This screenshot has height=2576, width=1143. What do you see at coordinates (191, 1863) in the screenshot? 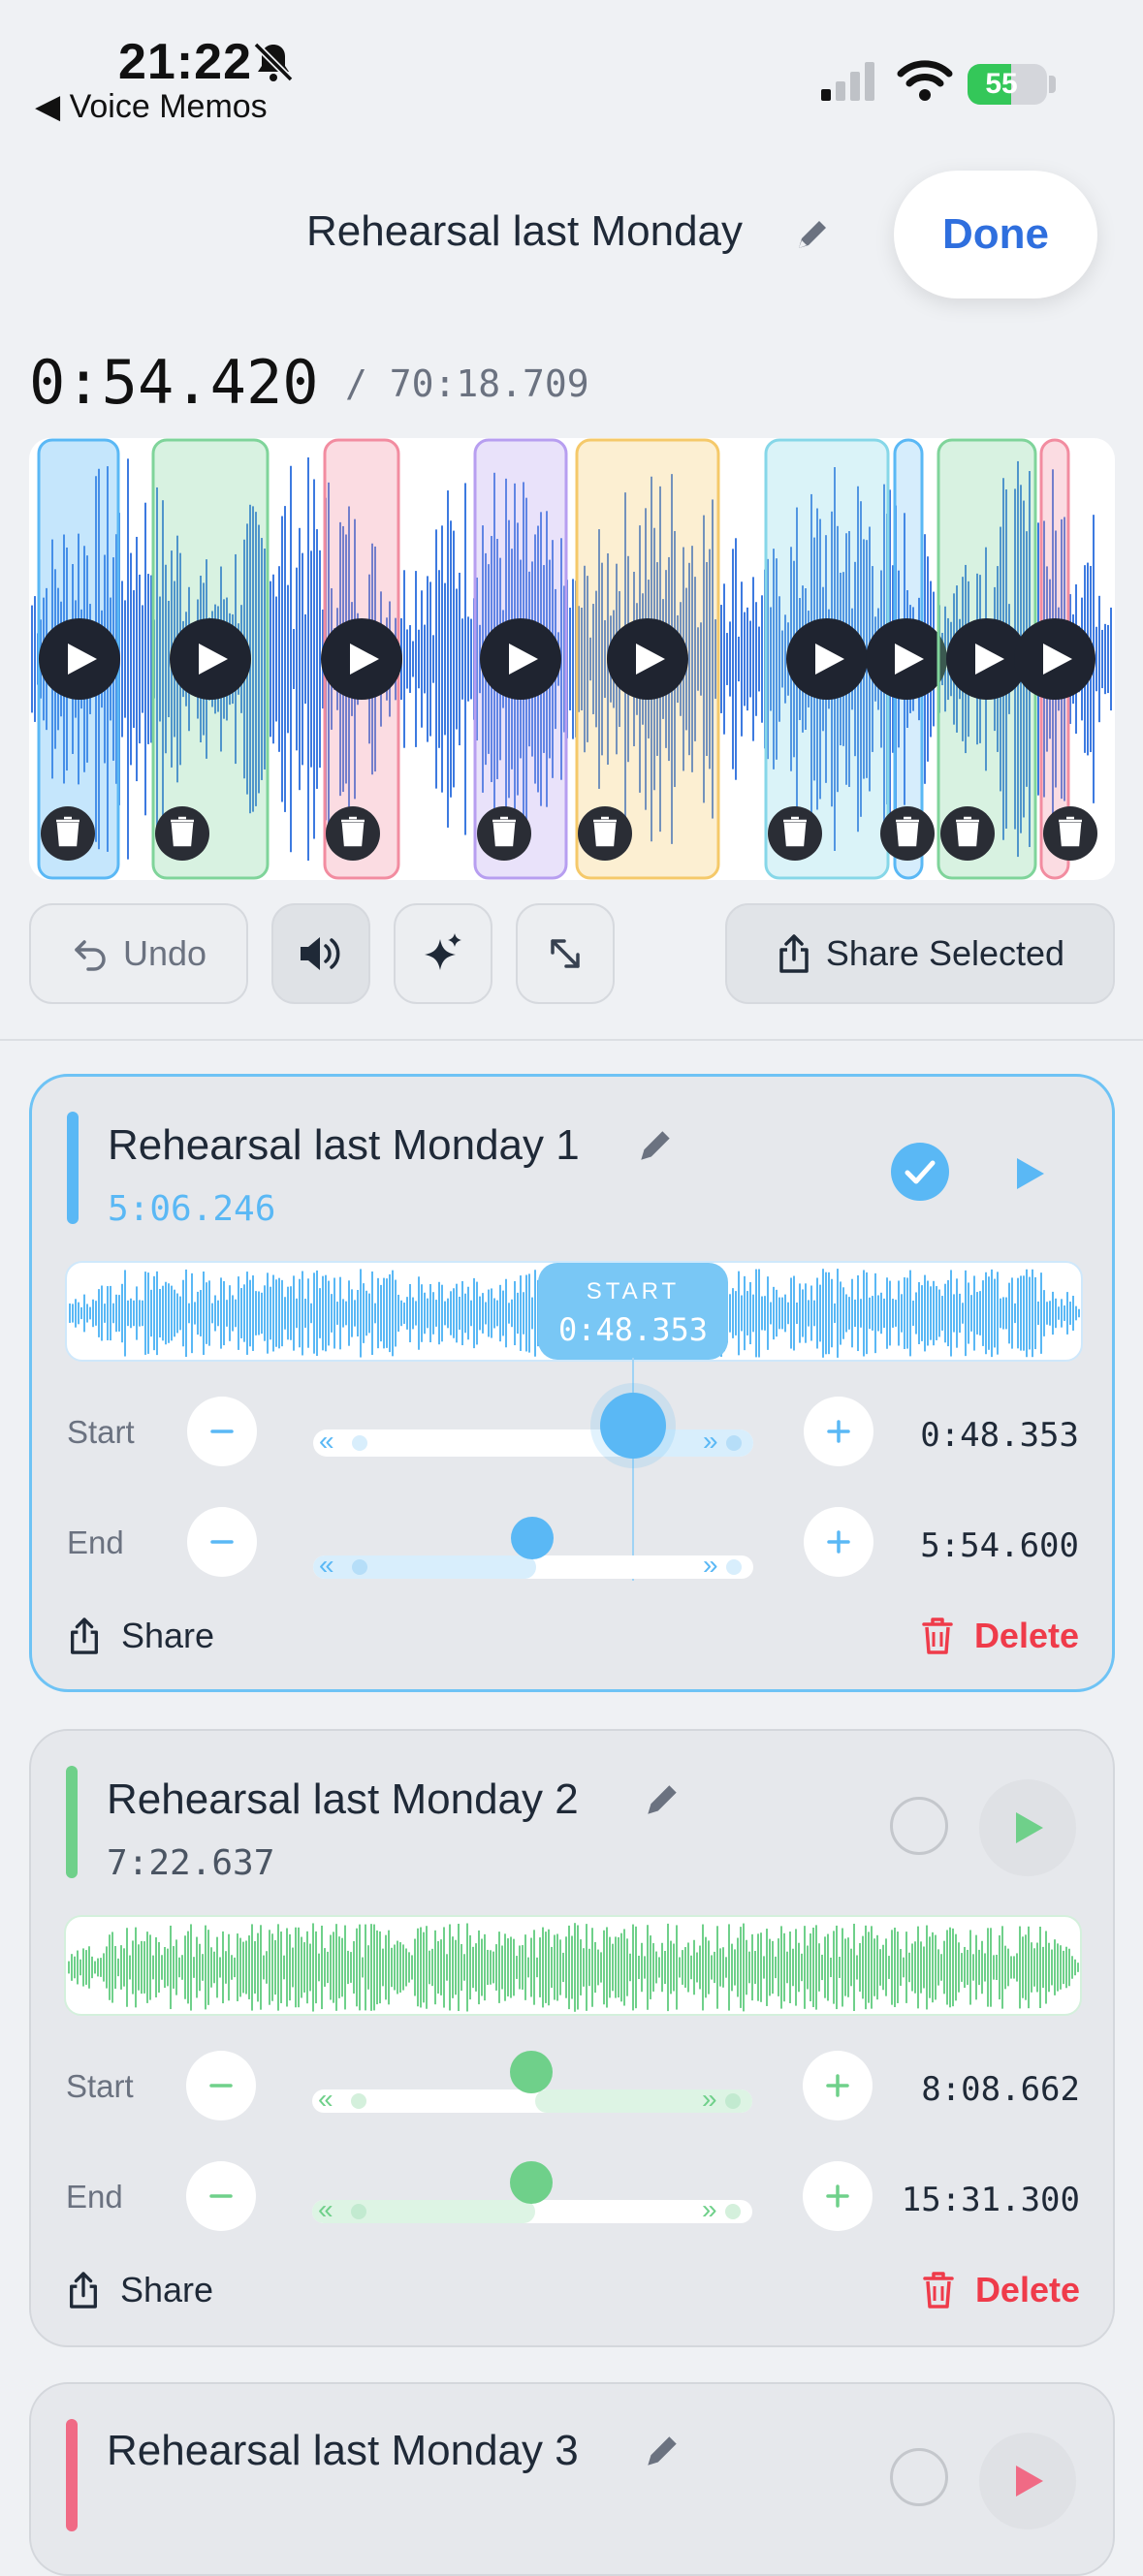
I see `clip-duration: 7:22.637` at bounding box center [191, 1863].